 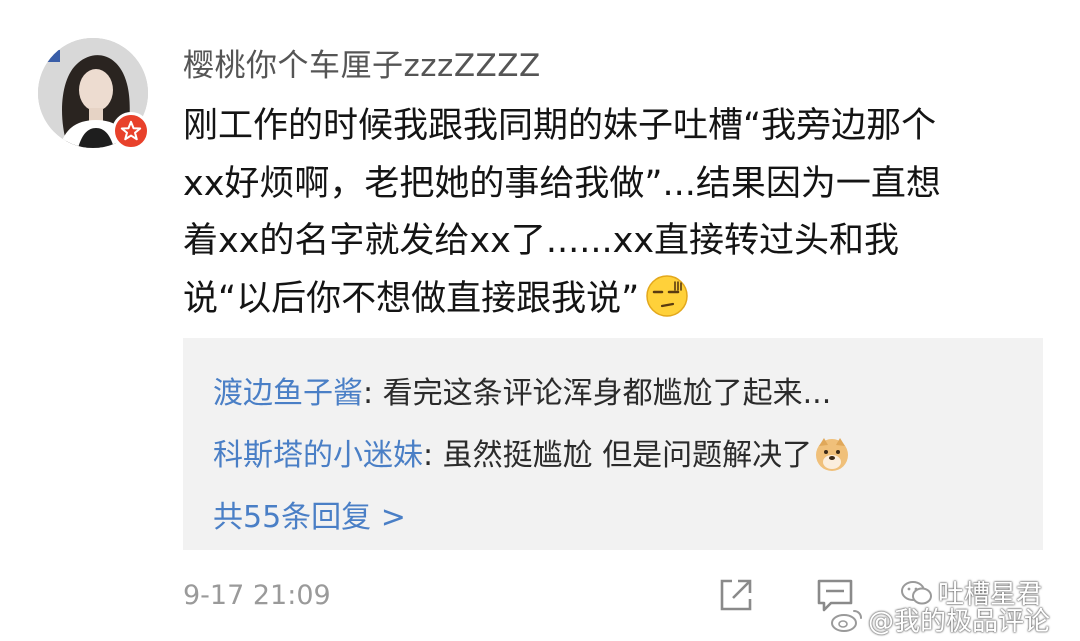 I want to click on comment-line: 着xx的名字就发给xx了......xx直接转过头和我, so click(x=541, y=241).